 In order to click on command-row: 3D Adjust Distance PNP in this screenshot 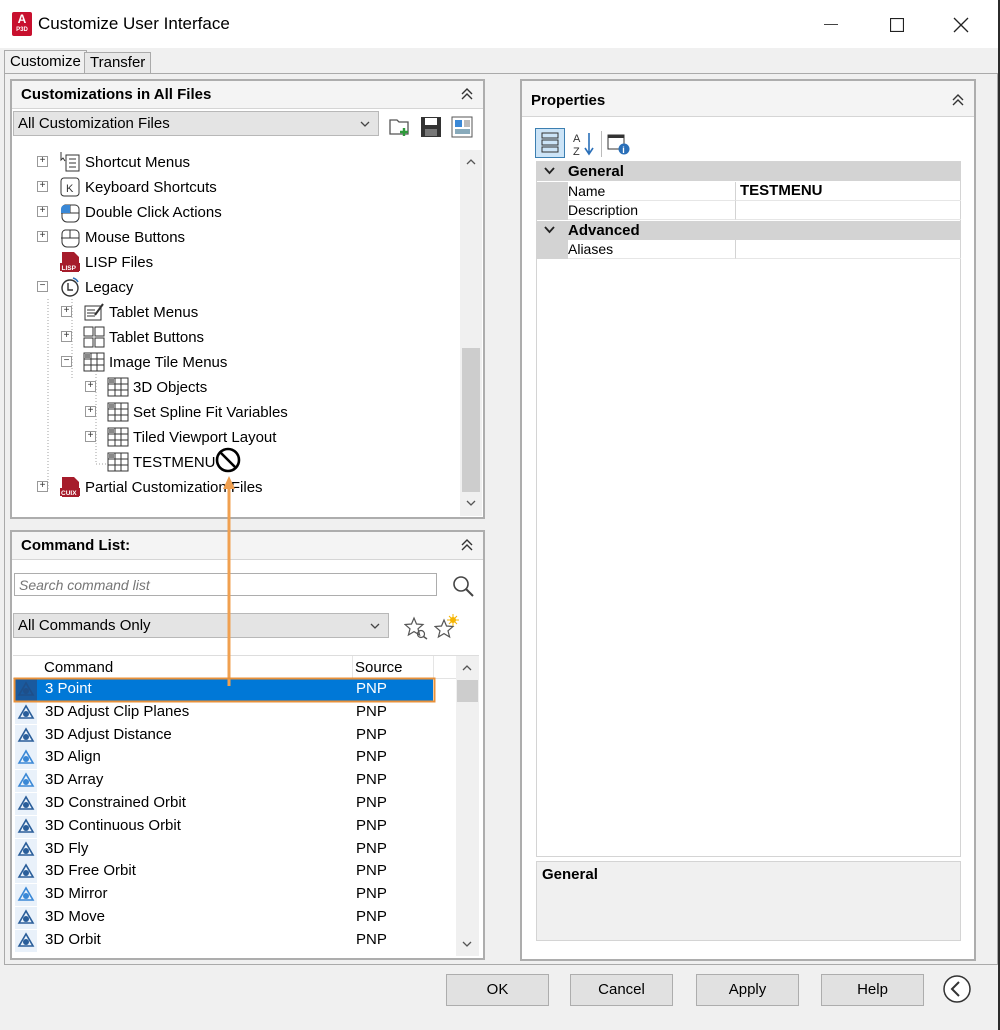, I will do `click(234, 735)`.